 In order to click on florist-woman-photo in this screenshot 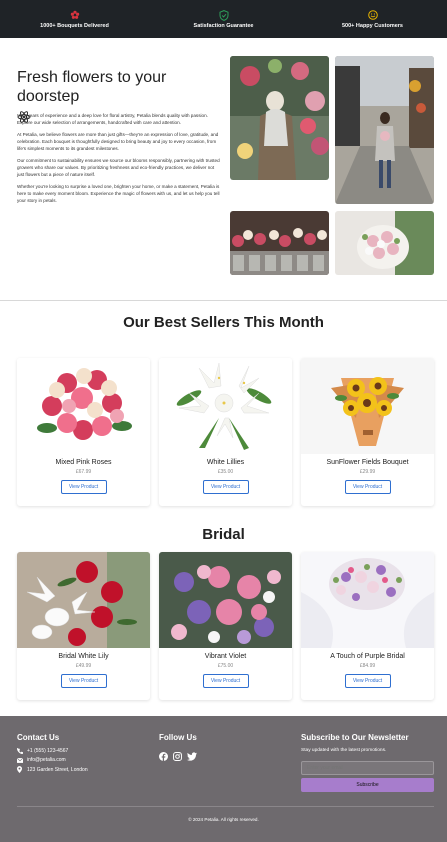, I will do `click(279, 118)`.